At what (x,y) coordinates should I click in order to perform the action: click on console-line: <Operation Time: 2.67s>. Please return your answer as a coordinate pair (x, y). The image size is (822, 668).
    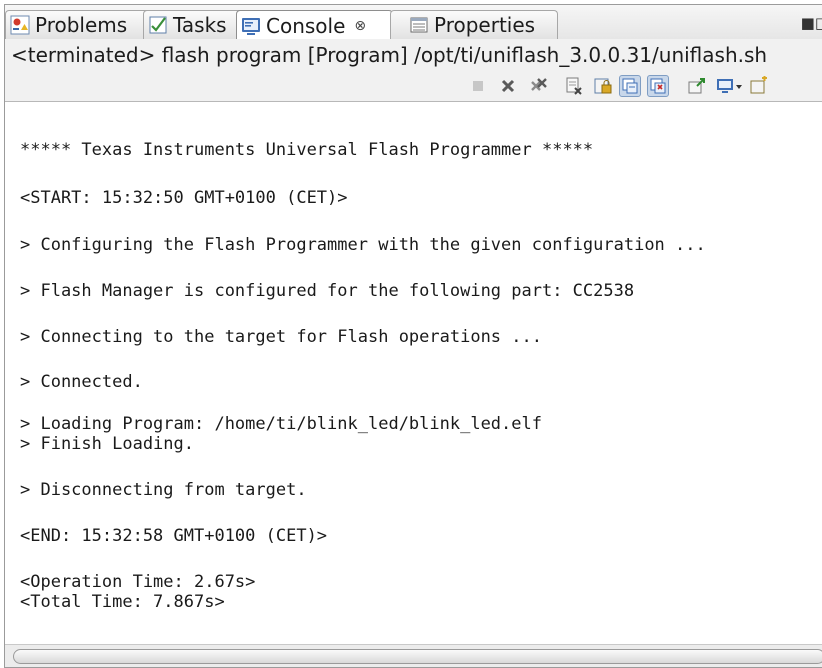
    Looking at the image, I should click on (138, 582).